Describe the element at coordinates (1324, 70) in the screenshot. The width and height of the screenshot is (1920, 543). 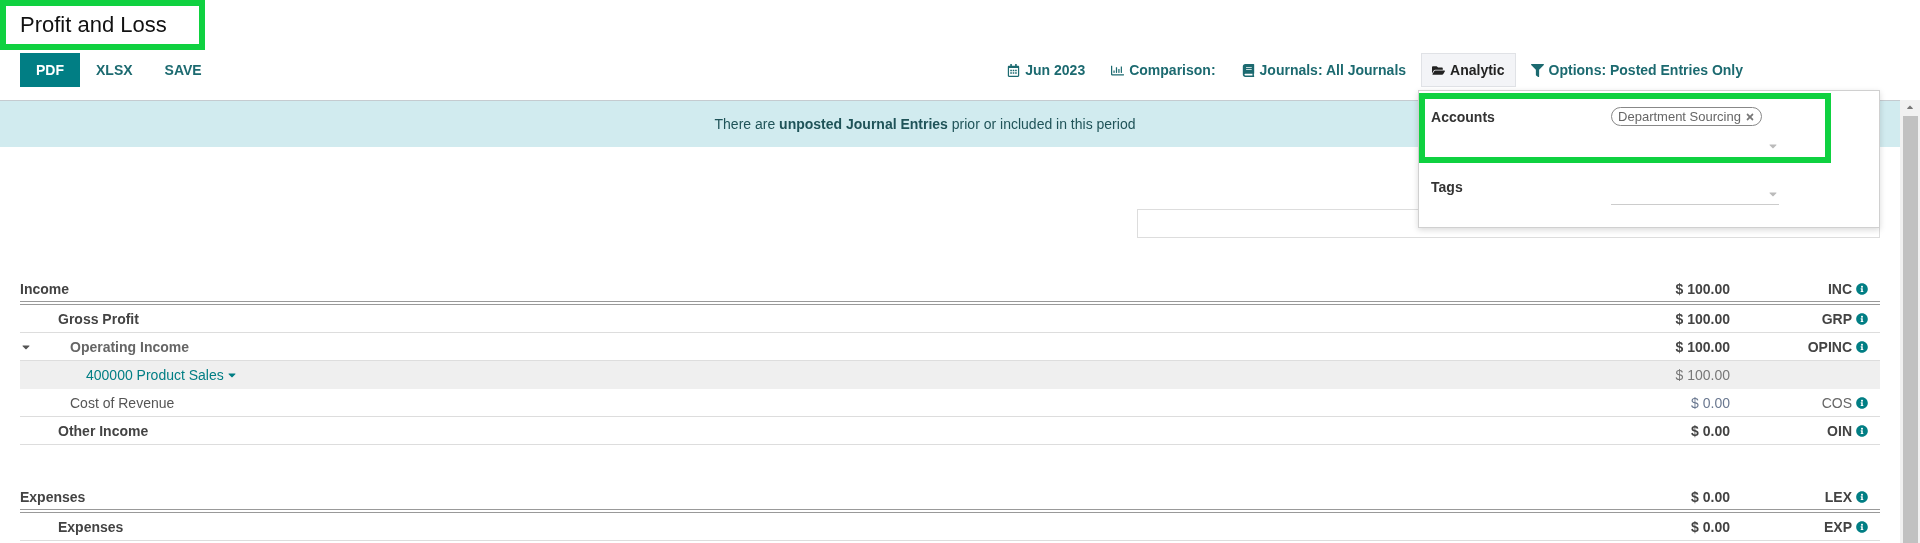
I see `filter-button: Journals: All Journals` at that location.